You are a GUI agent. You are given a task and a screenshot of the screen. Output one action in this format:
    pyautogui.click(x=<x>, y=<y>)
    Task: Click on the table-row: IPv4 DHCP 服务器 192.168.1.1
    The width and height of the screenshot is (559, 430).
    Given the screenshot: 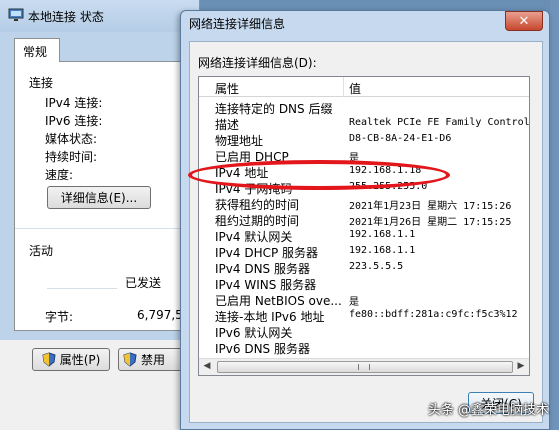 What is the action you would take?
    pyautogui.click(x=364, y=251)
    